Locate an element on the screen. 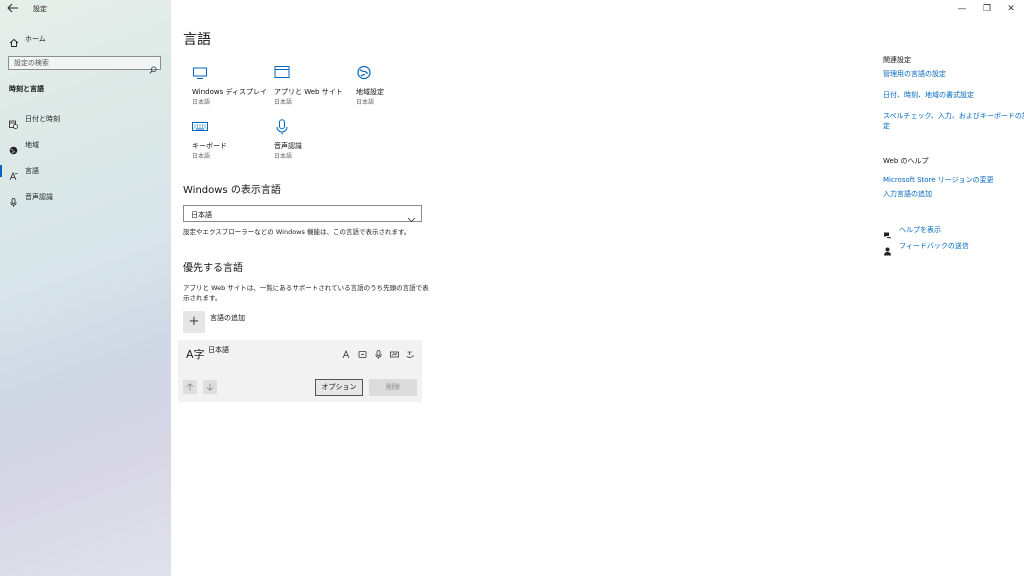  language-card-japanese: A字 日本語 オプション 削除 is located at coordinates (300, 371).